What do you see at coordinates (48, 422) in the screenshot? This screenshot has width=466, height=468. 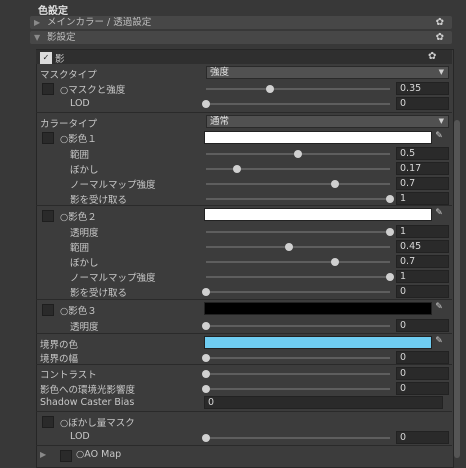 I see `blur-mask-checkbox` at bounding box center [48, 422].